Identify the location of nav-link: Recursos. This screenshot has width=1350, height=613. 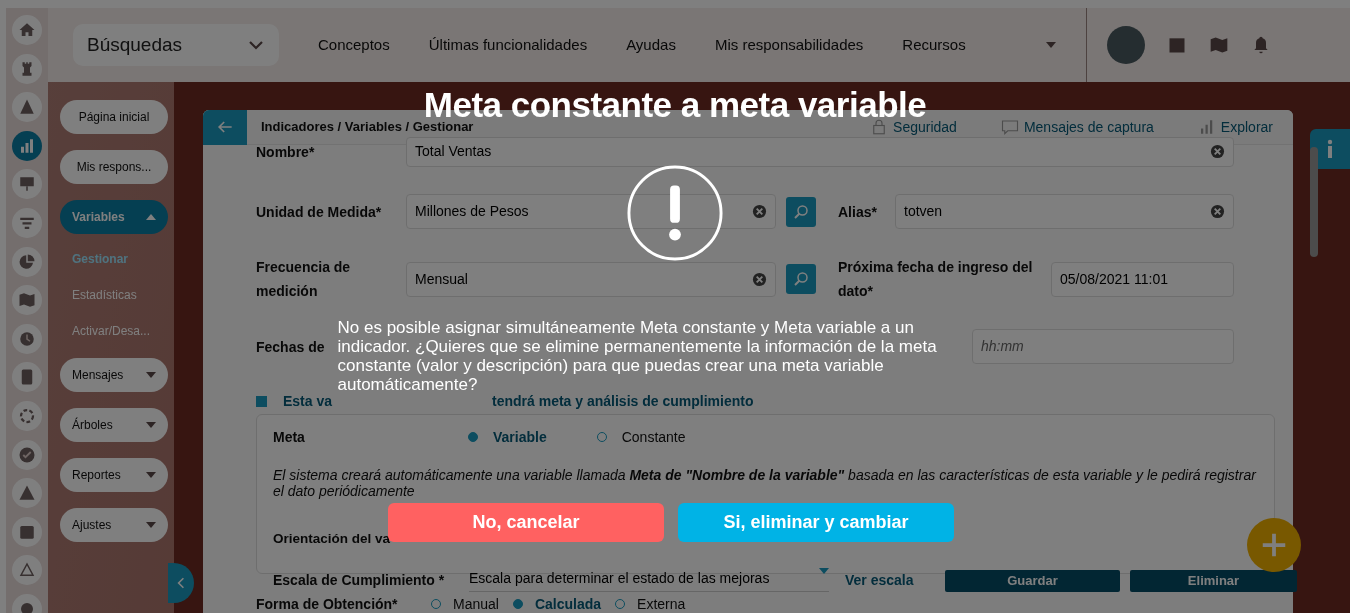
(934, 45).